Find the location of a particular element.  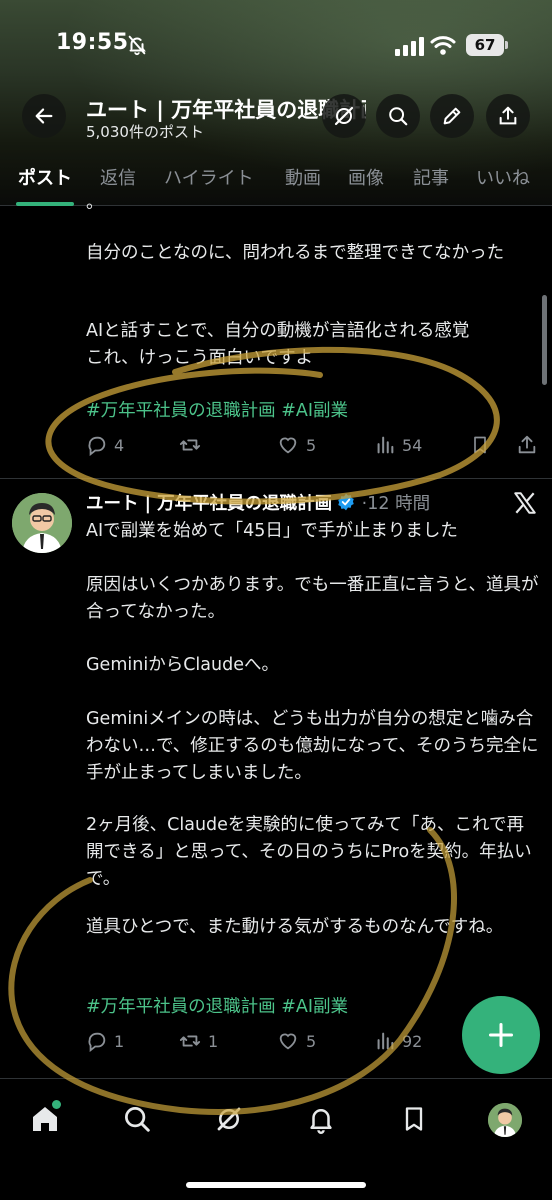

battery-icon: 67 is located at coordinates (485, 45).